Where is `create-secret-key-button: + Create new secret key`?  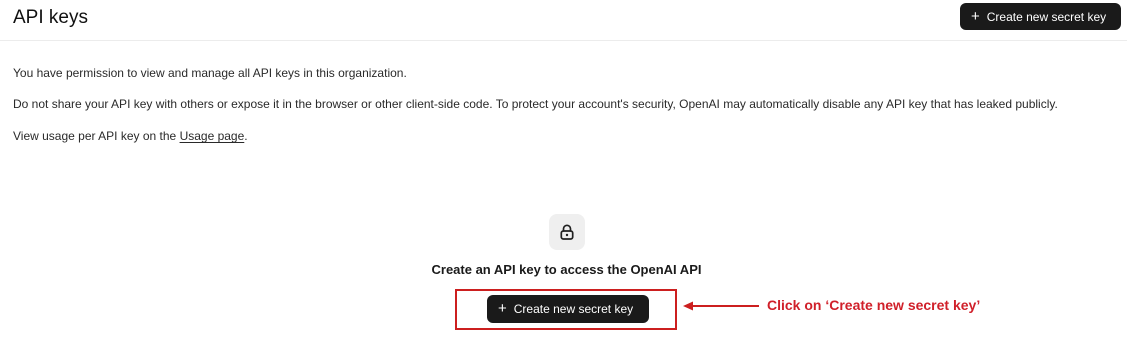 create-secret-key-button: + Create new secret key is located at coordinates (568, 309).